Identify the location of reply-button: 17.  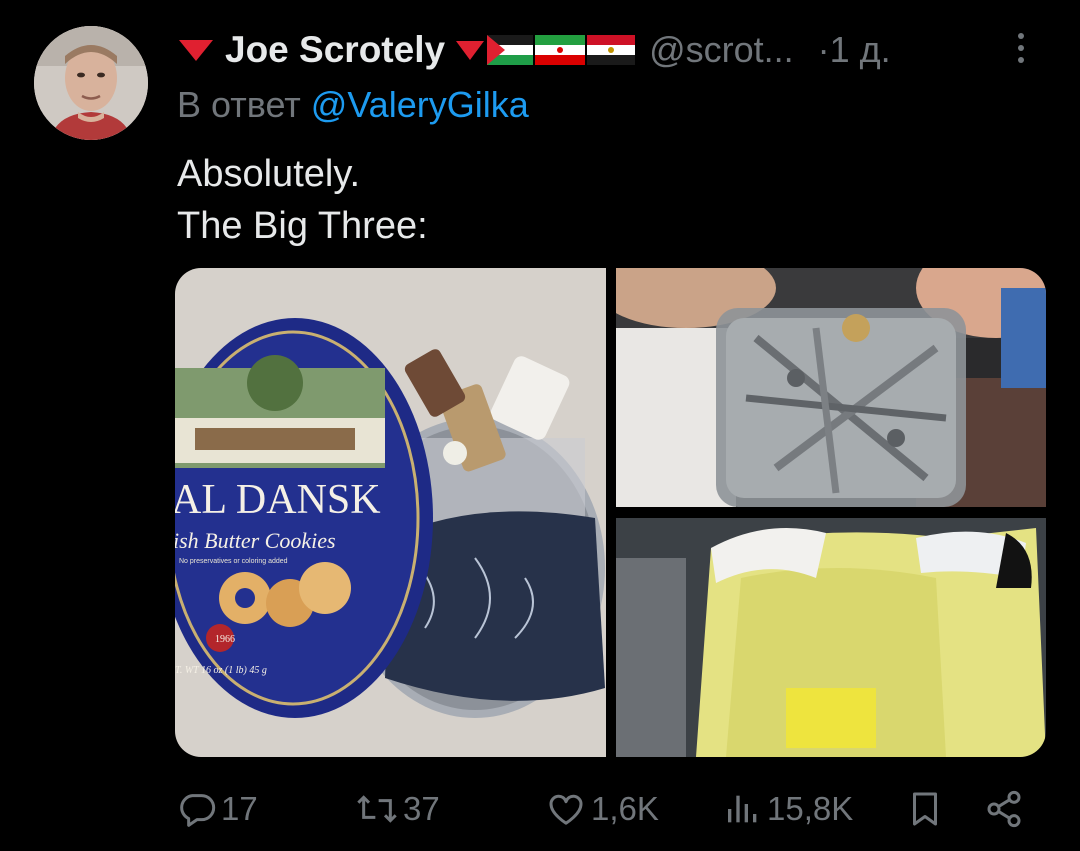
(217, 809).